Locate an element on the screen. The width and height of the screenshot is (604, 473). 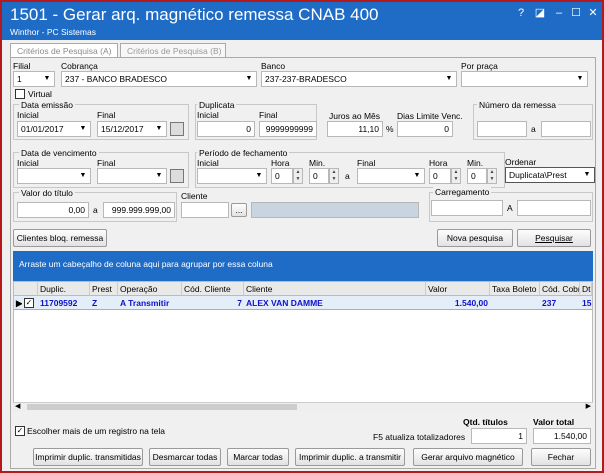
ordenar-select: Duplicata\Prest ▼ is located at coordinates (550, 175).